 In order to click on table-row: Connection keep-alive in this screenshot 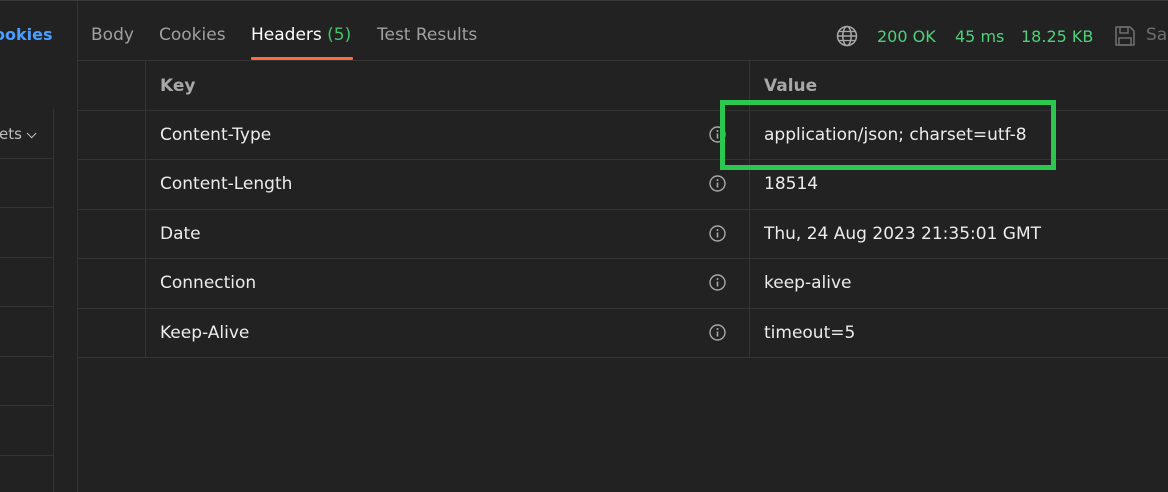, I will do `click(623, 284)`.